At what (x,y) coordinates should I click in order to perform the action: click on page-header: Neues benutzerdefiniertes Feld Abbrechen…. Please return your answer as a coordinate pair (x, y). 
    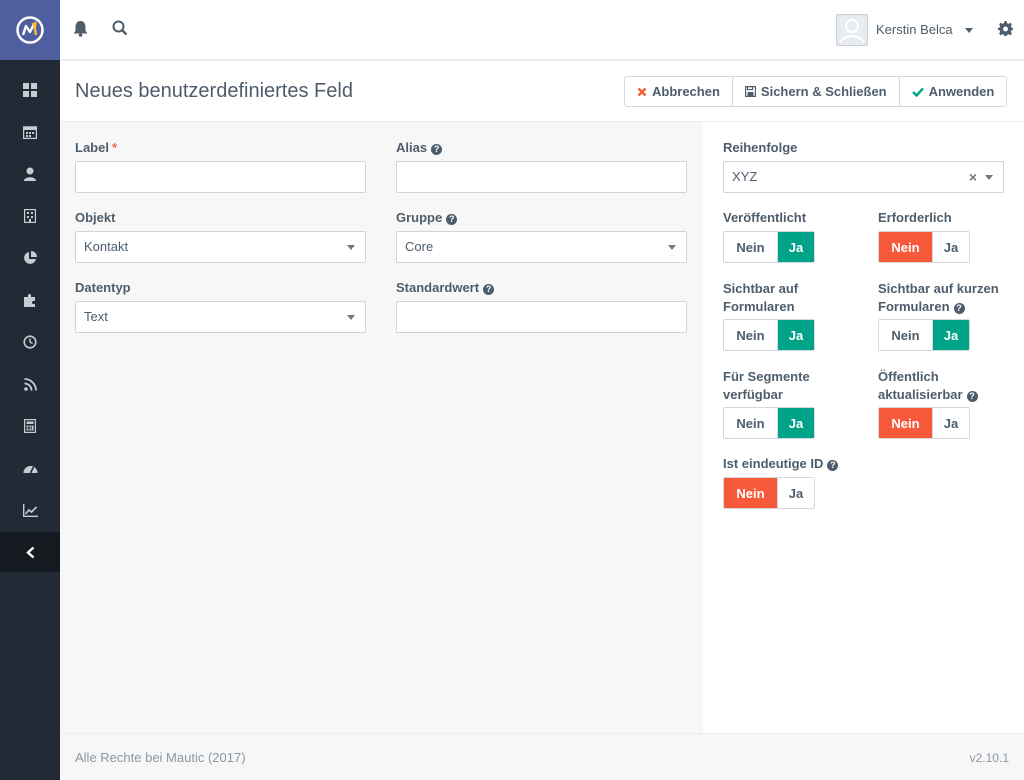
    Looking at the image, I should click on (542, 91).